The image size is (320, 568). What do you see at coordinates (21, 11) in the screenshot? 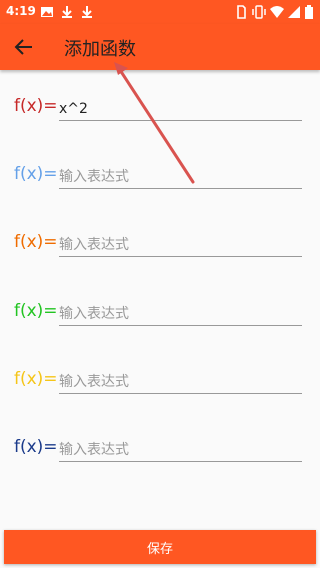
I see `status-time: 4:19` at bounding box center [21, 11].